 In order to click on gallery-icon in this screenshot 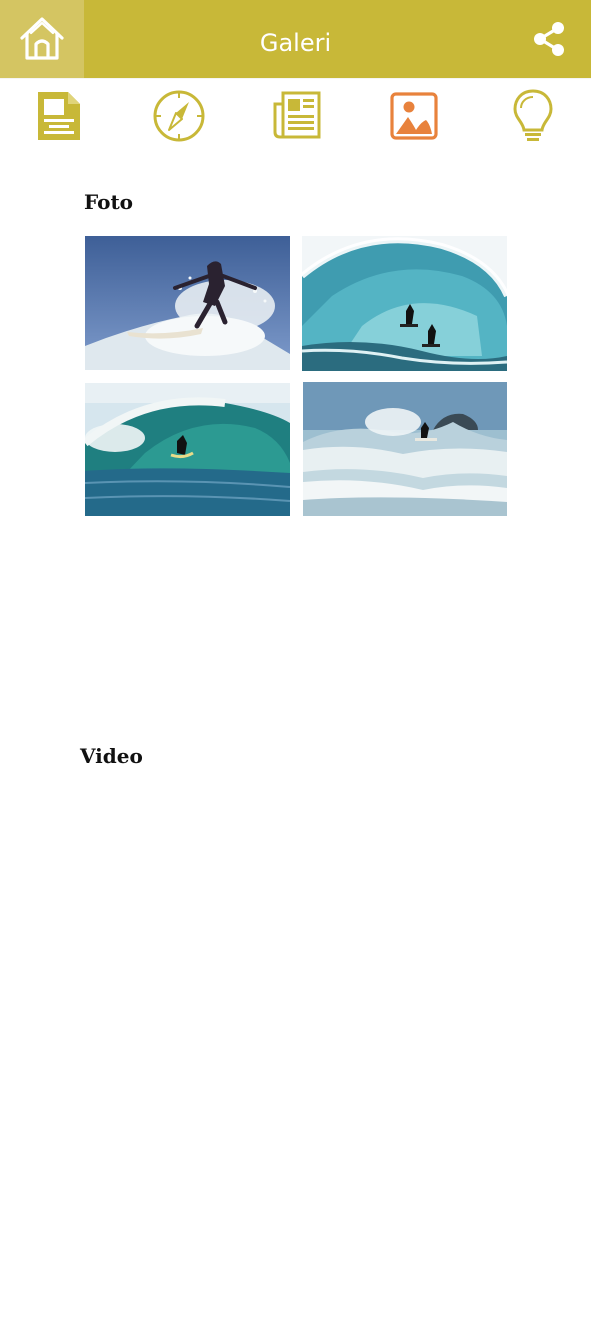, I will do `click(414, 116)`.